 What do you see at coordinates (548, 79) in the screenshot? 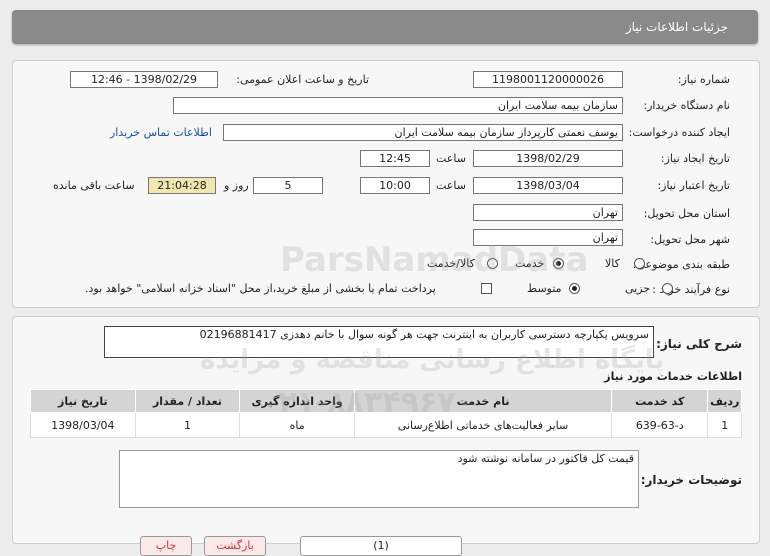
I see `need-number-field: 1198001120000026` at bounding box center [548, 79].